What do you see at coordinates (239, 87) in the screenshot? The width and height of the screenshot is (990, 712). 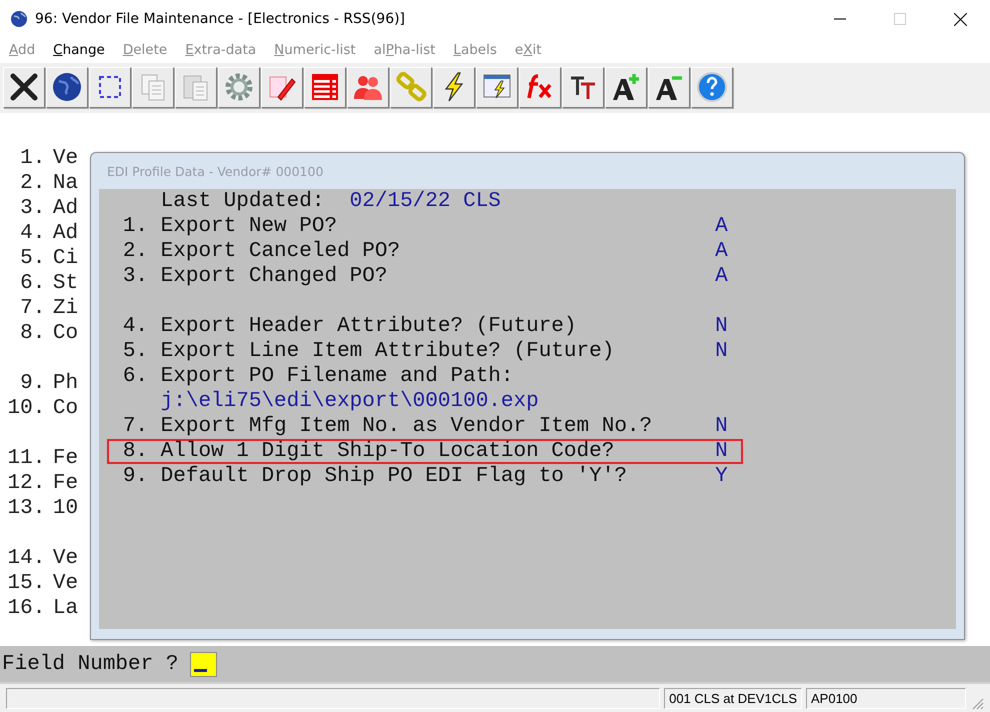 I see `settings-icon` at bounding box center [239, 87].